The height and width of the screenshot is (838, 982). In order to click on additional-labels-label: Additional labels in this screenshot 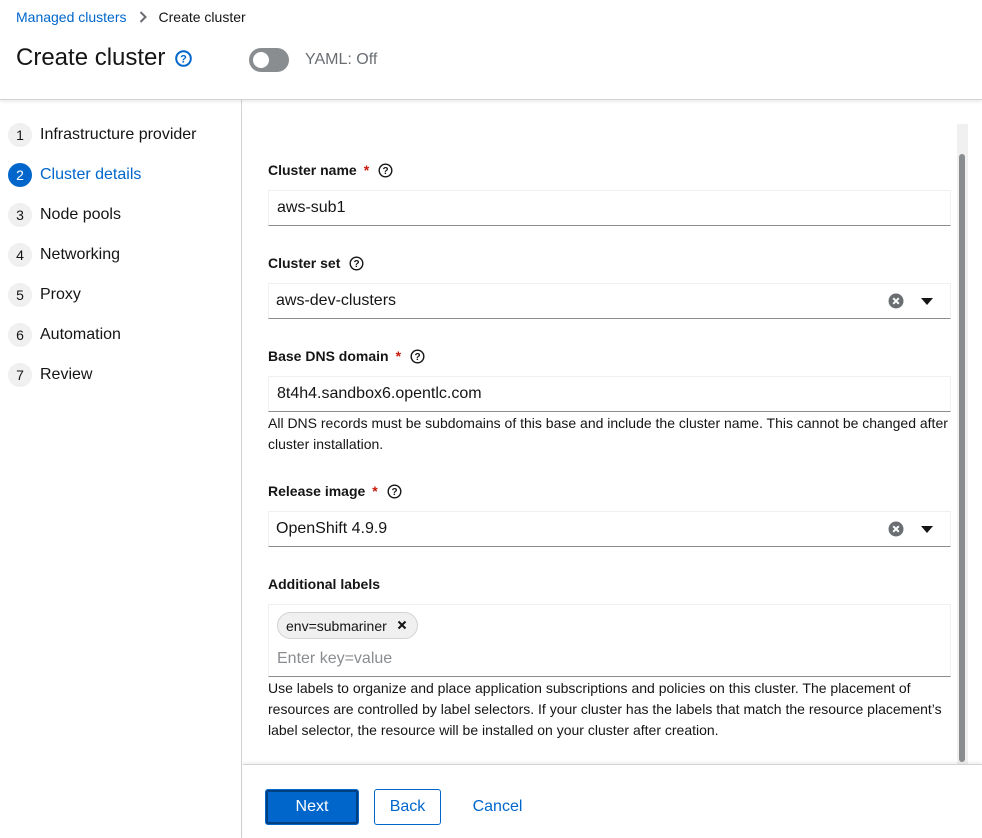, I will do `click(324, 584)`.